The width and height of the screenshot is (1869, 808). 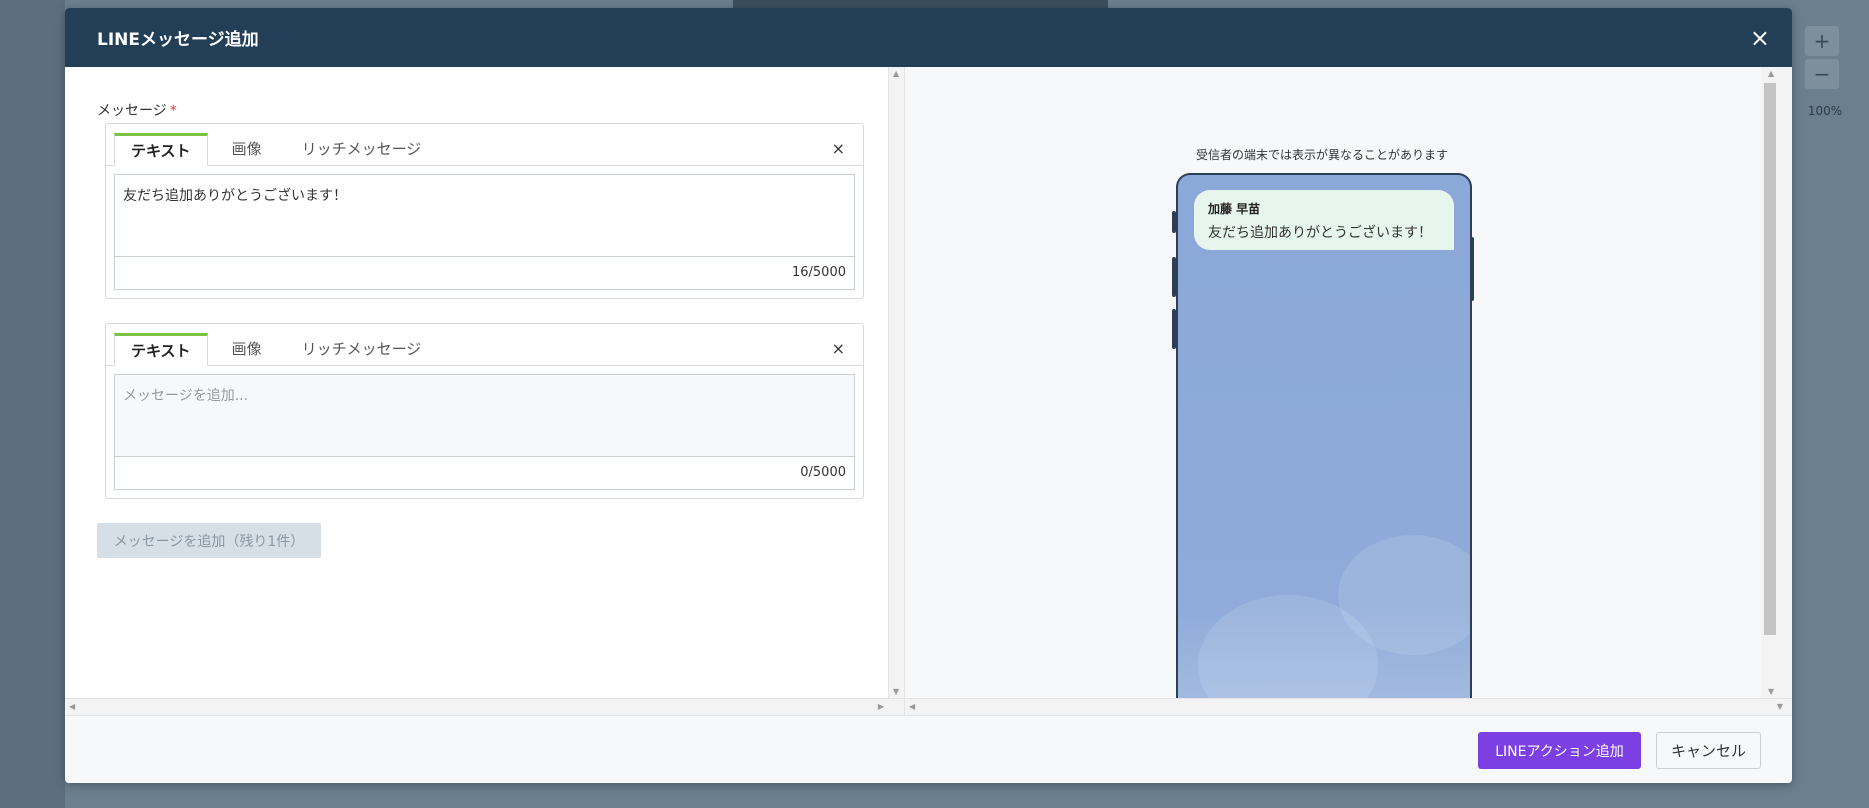 What do you see at coordinates (1321, 155) in the screenshot?
I see `preview-note: 受信者の端末では表示が異なることがあります` at bounding box center [1321, 155].